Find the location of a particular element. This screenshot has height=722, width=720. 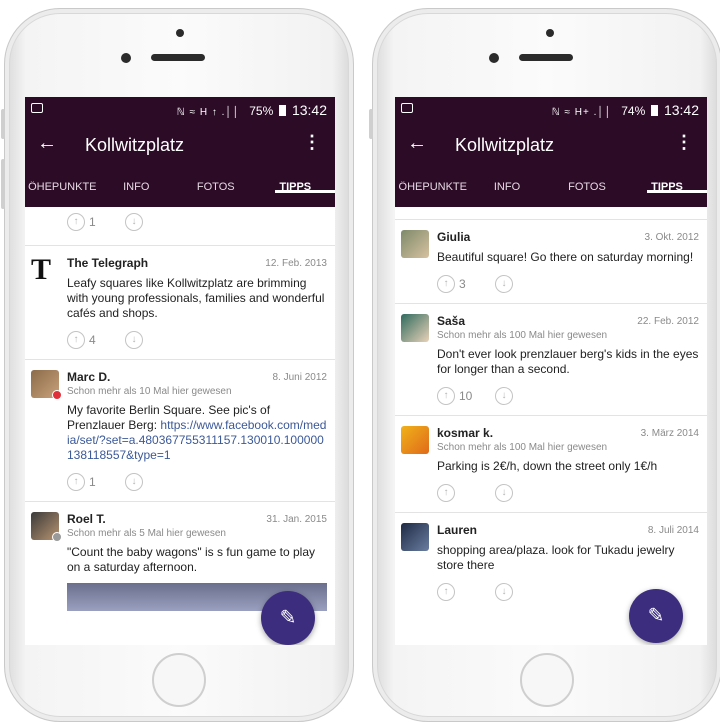

tip-date: 12. Feb. 2013 is located at coordinates (296, 263).